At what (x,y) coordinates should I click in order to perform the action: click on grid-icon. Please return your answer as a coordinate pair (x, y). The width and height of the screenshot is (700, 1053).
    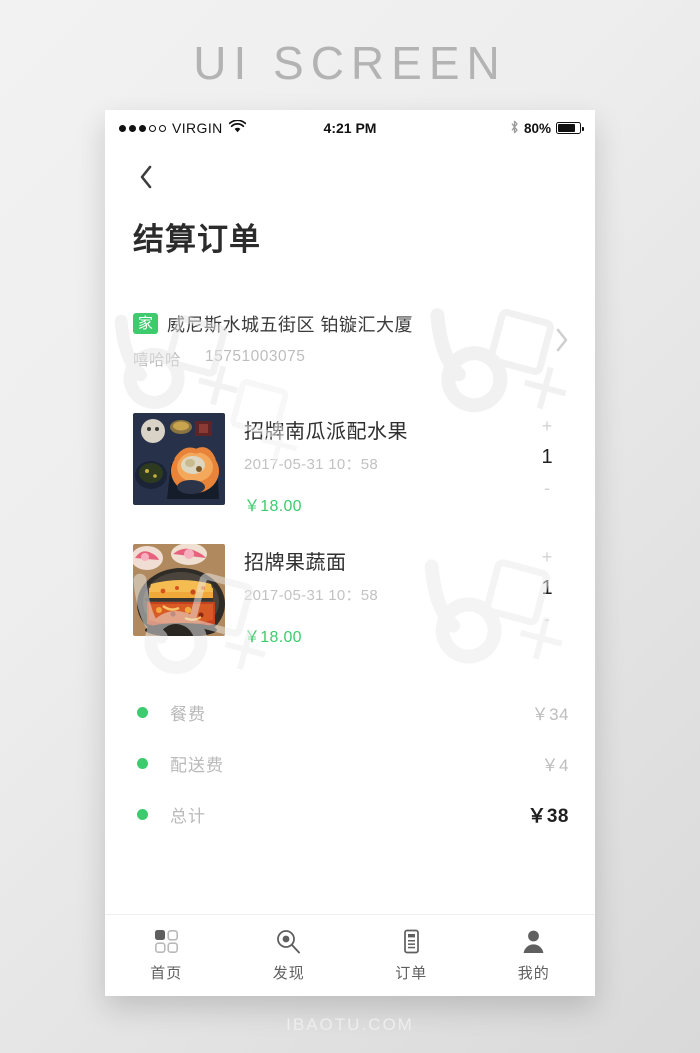
    Looking at the image, I should click on (166, 941).